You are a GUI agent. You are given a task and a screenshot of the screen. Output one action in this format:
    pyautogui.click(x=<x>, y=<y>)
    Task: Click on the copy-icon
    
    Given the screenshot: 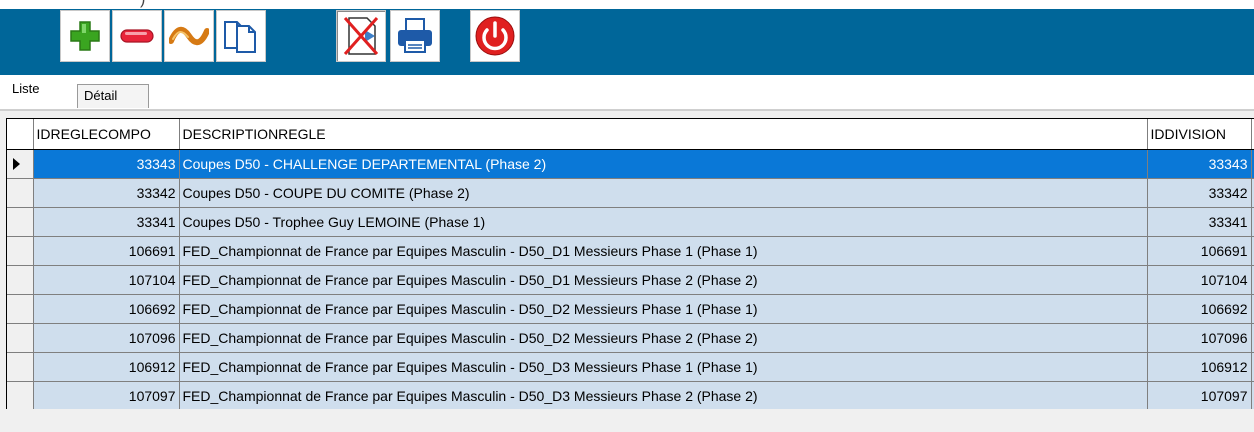 What is the action you would take?
    pyautogui.click(x=240, y=37)
    